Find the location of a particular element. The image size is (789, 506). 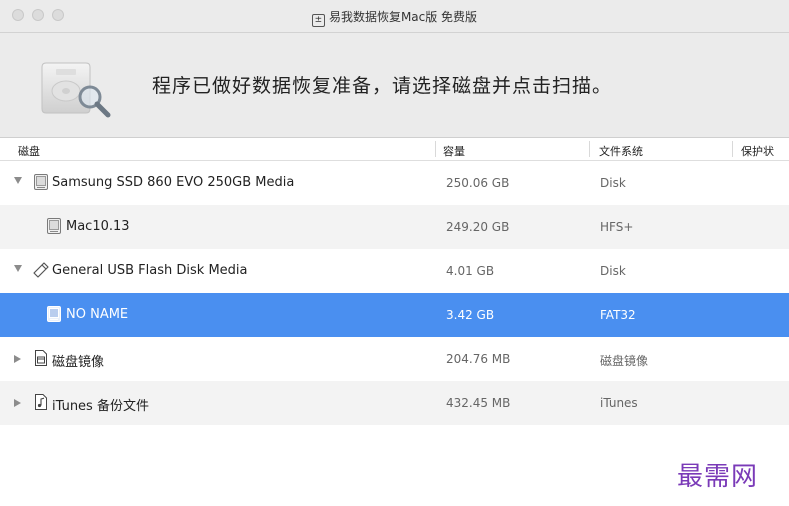

disk-name: iTunes 备份文件 is located at coordinates (100, 406).